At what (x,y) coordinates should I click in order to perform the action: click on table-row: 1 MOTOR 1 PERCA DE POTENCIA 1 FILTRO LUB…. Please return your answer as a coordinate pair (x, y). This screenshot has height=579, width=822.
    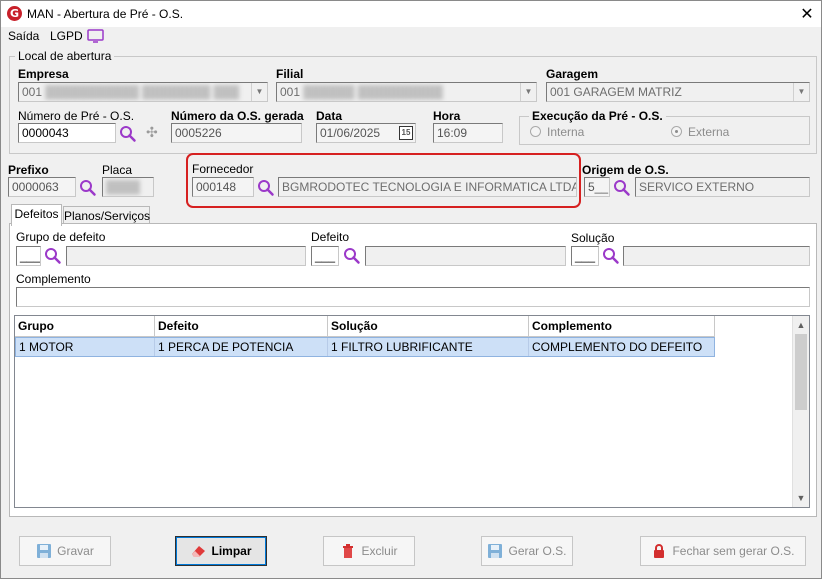
    Looking at the image, I should click on (365, 347).